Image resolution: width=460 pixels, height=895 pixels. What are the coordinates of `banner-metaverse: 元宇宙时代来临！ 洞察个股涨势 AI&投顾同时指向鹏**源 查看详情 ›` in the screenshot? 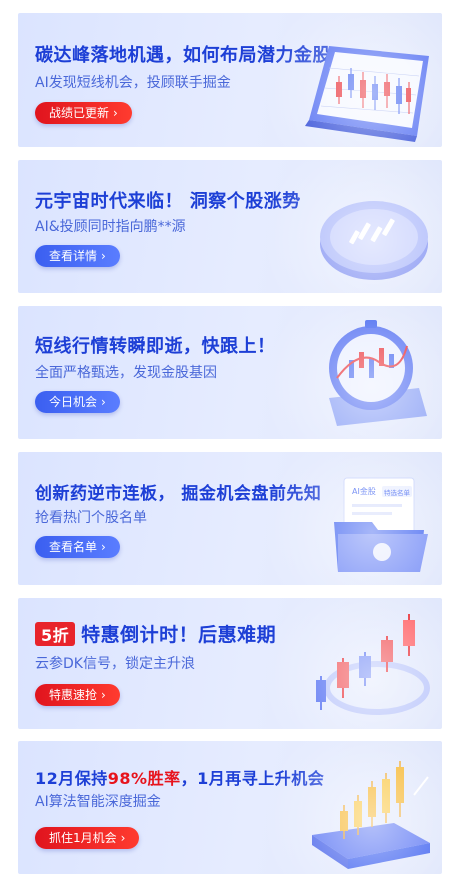 It's located at (230, 226).